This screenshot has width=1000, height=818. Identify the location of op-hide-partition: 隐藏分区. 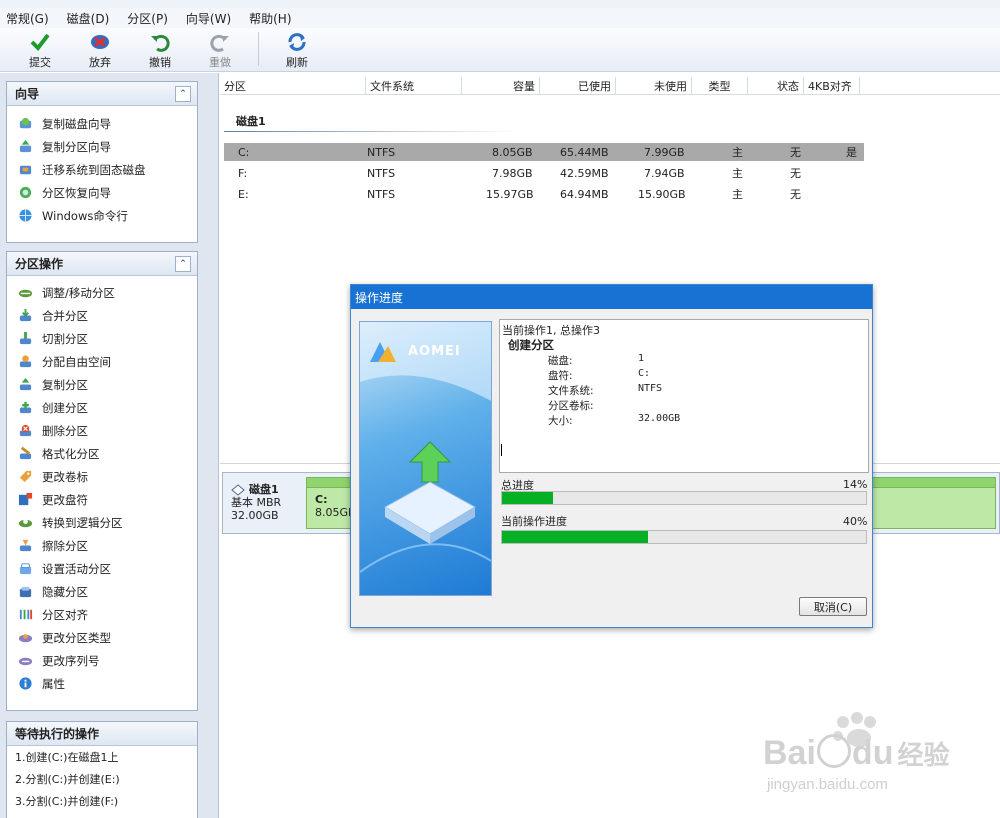
(102, 591).